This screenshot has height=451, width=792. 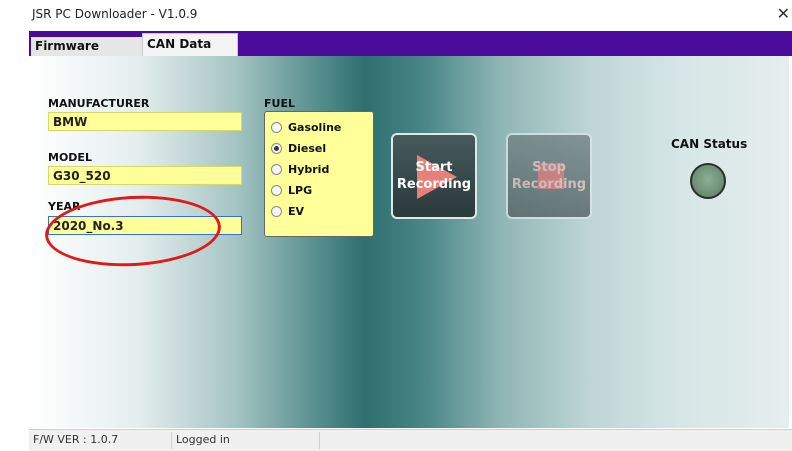 What do you see at coordinates (309, 169) in the screenshot?
I see `fuel-option-label: Hybrid` at bounding box center [309, 169].